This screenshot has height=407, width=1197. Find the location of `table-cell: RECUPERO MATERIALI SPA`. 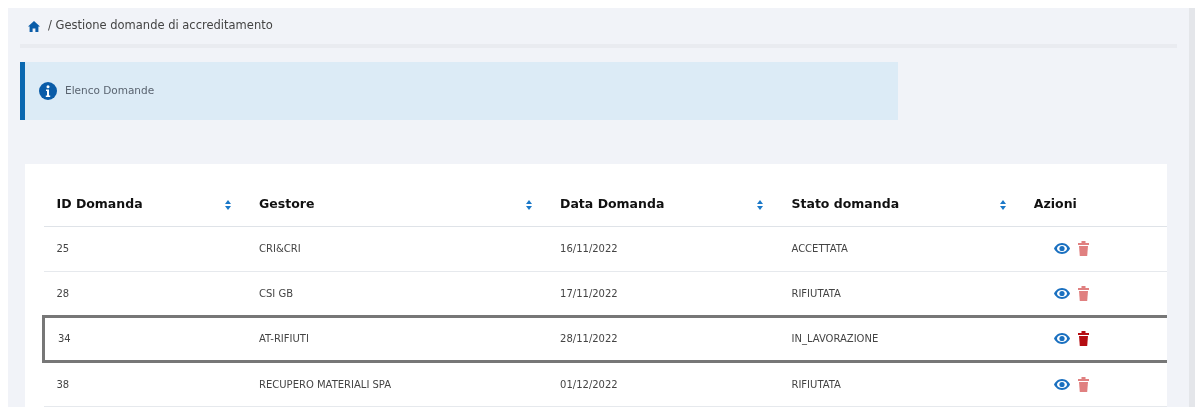

table-cell: RECUPERO MATERIALI SPA is located at coordinates (325, 384).